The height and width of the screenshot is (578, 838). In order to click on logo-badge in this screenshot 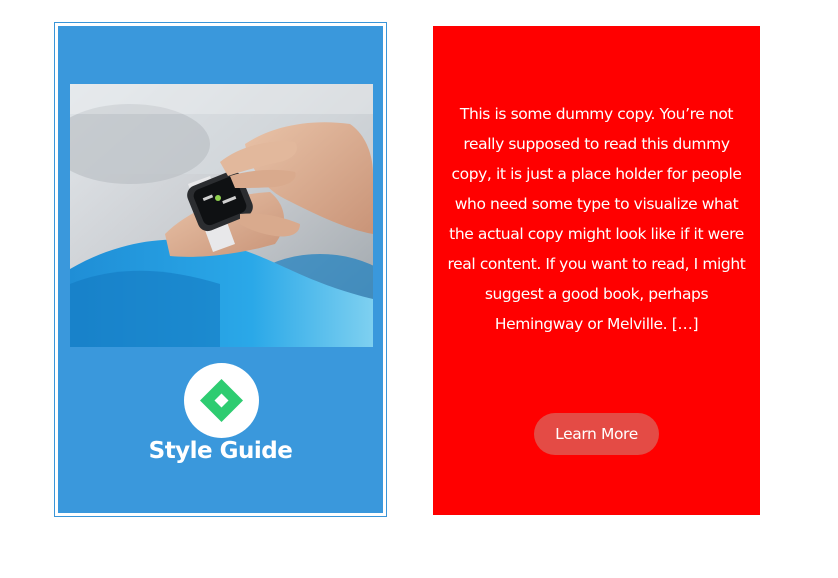, I will do `click(221, 400)`.